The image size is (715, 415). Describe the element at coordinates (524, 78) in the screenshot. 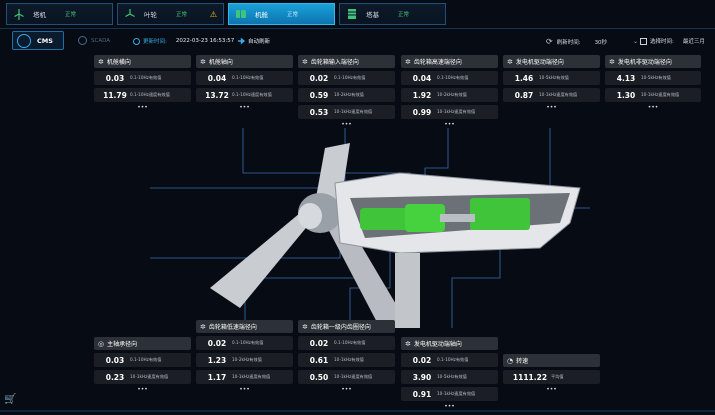

I see `metric-value: 1.46` at that location.